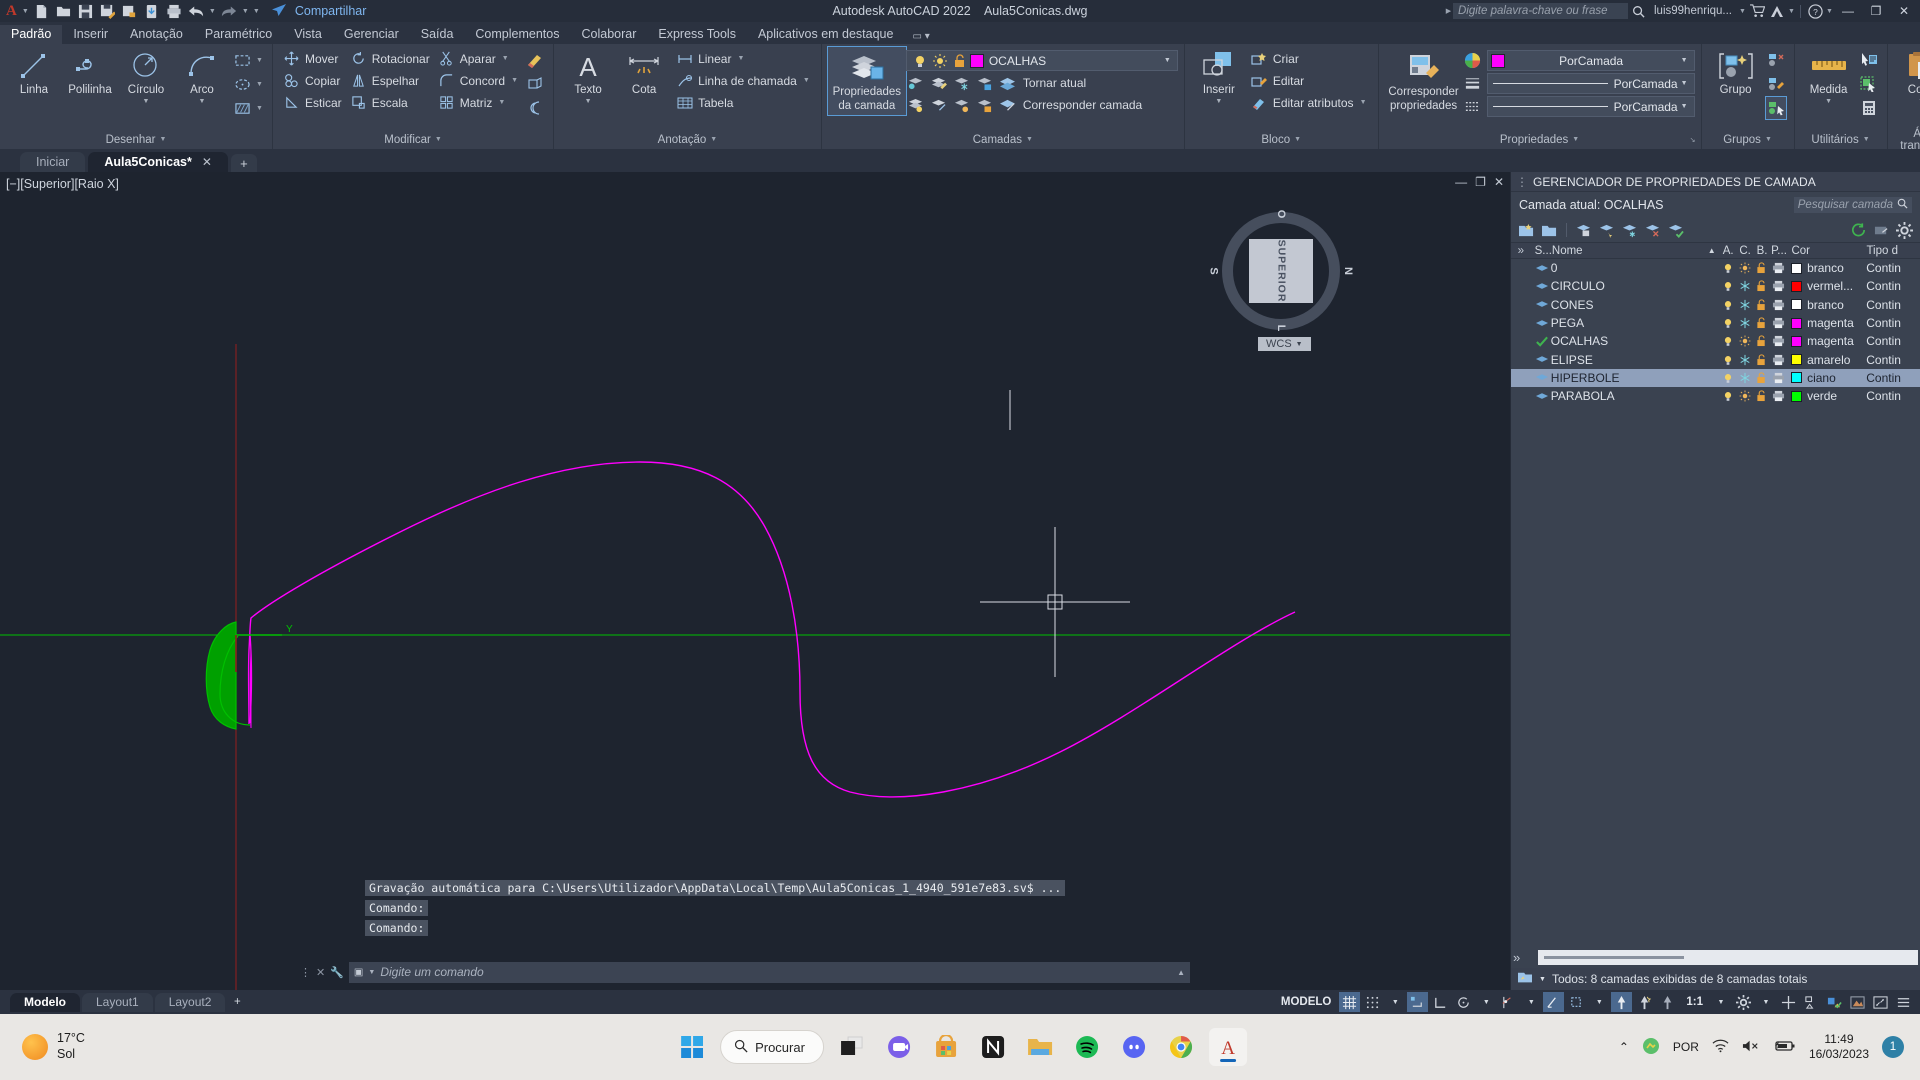  What do you see at coordinates (1363, 102) in the screenshot?
I see `edit-attributes-chevron-icon: ▼` at bounding box center [1363, 102].